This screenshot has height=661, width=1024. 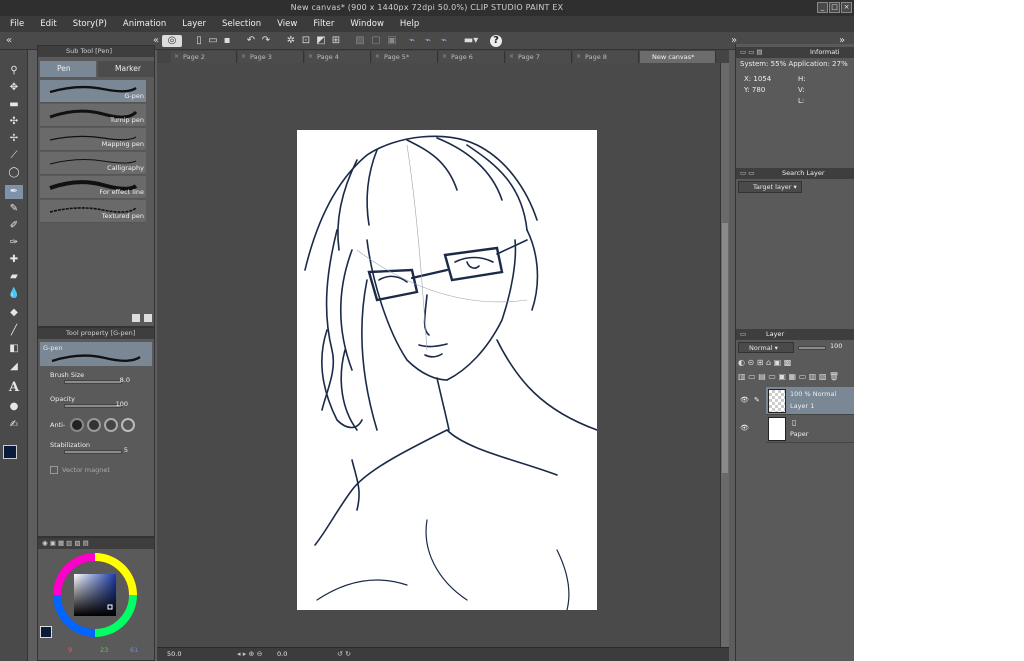 What do you see at coordinates (323, 24) in the screenshot?
I see `menu-filter: Filter` at bounding box center [323, 24].